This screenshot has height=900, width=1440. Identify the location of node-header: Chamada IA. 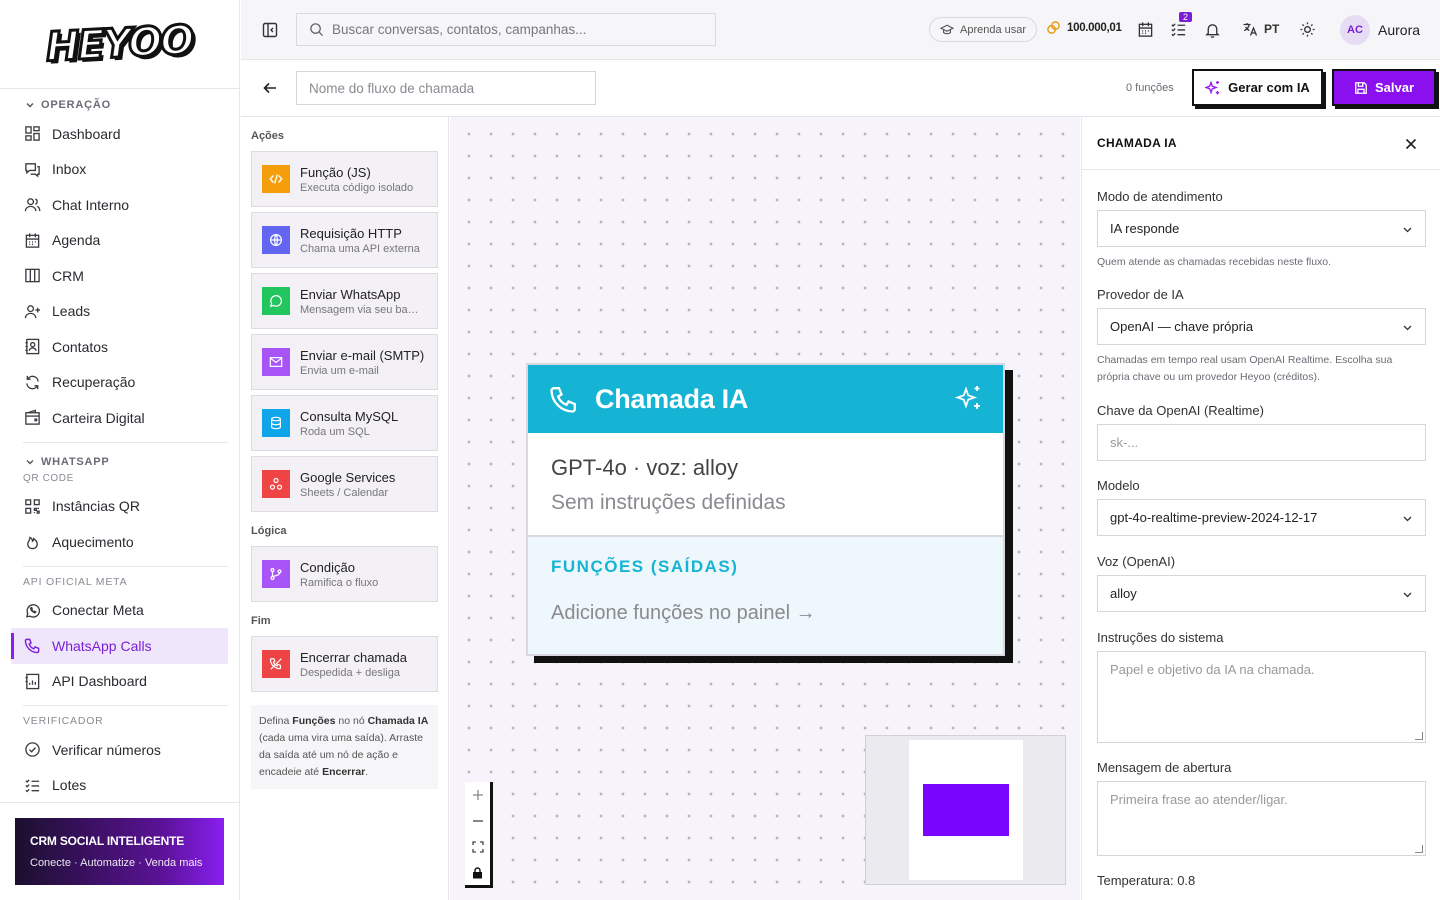
(765, 399).